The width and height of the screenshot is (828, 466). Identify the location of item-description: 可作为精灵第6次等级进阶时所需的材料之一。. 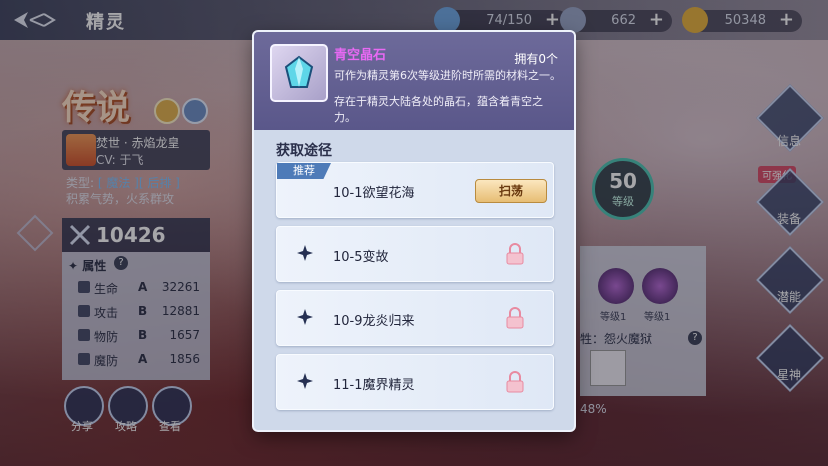
(447, 75).